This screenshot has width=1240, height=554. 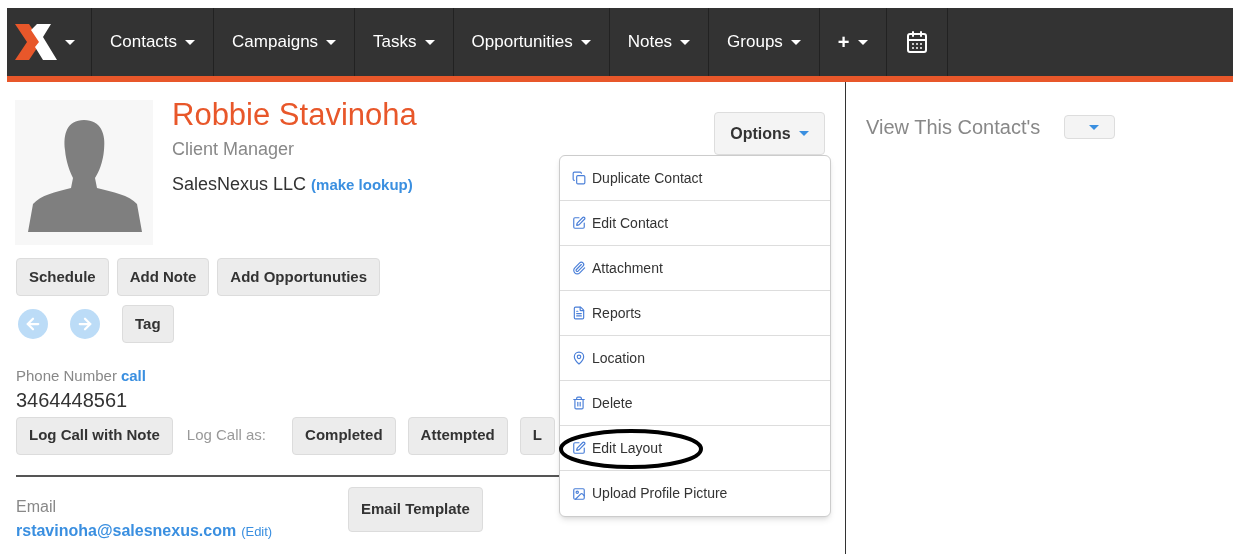 I want to click on action-button: Email Template, so click(x=415, y=509).